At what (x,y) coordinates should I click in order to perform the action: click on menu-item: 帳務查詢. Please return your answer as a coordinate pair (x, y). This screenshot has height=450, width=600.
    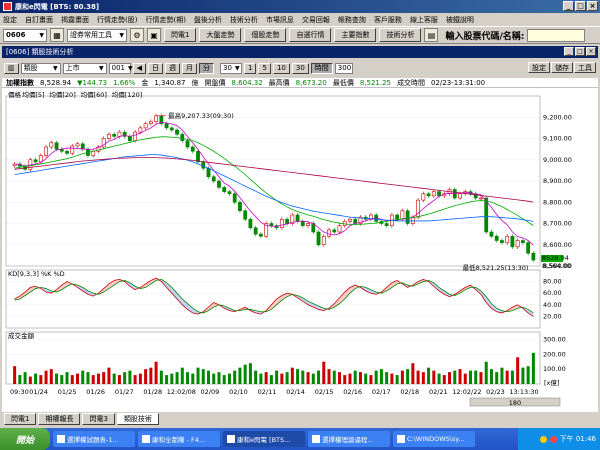
    Looking at the image, I should click on (352, 20).